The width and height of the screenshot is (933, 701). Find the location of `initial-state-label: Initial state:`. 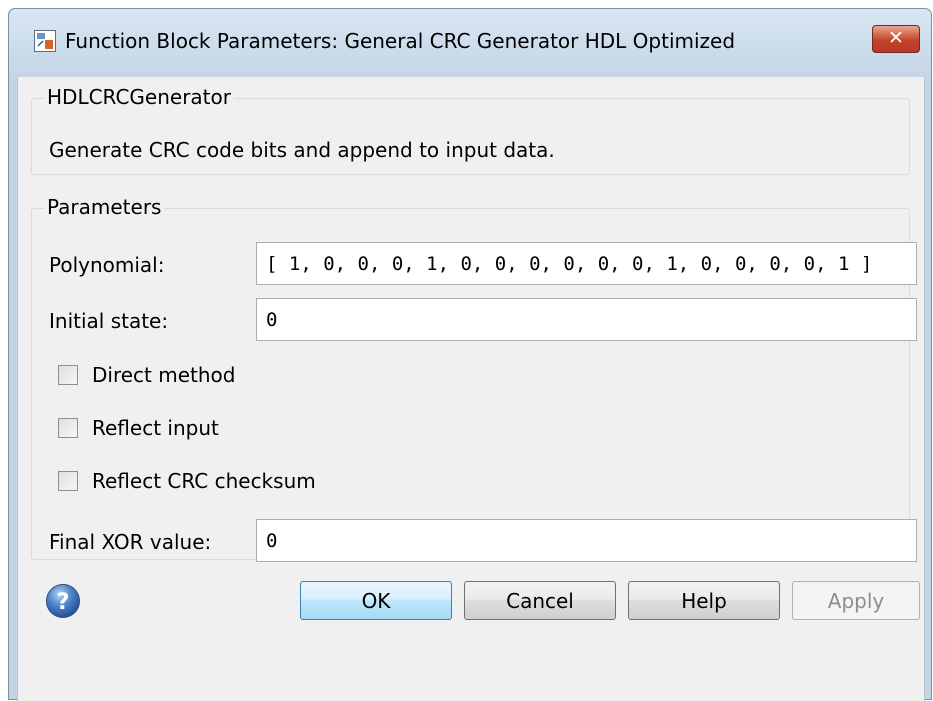

initial-state-label: Initial state: is located at coordinates (109, 321).